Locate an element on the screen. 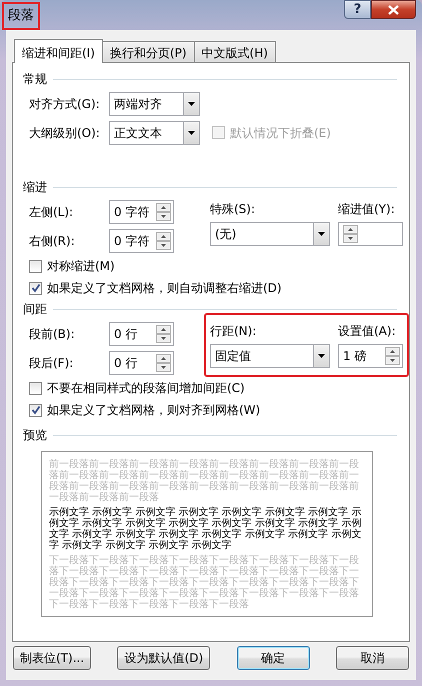 This screenshot has height=686, width=422. close-icon is located at coordinates (393, 9).